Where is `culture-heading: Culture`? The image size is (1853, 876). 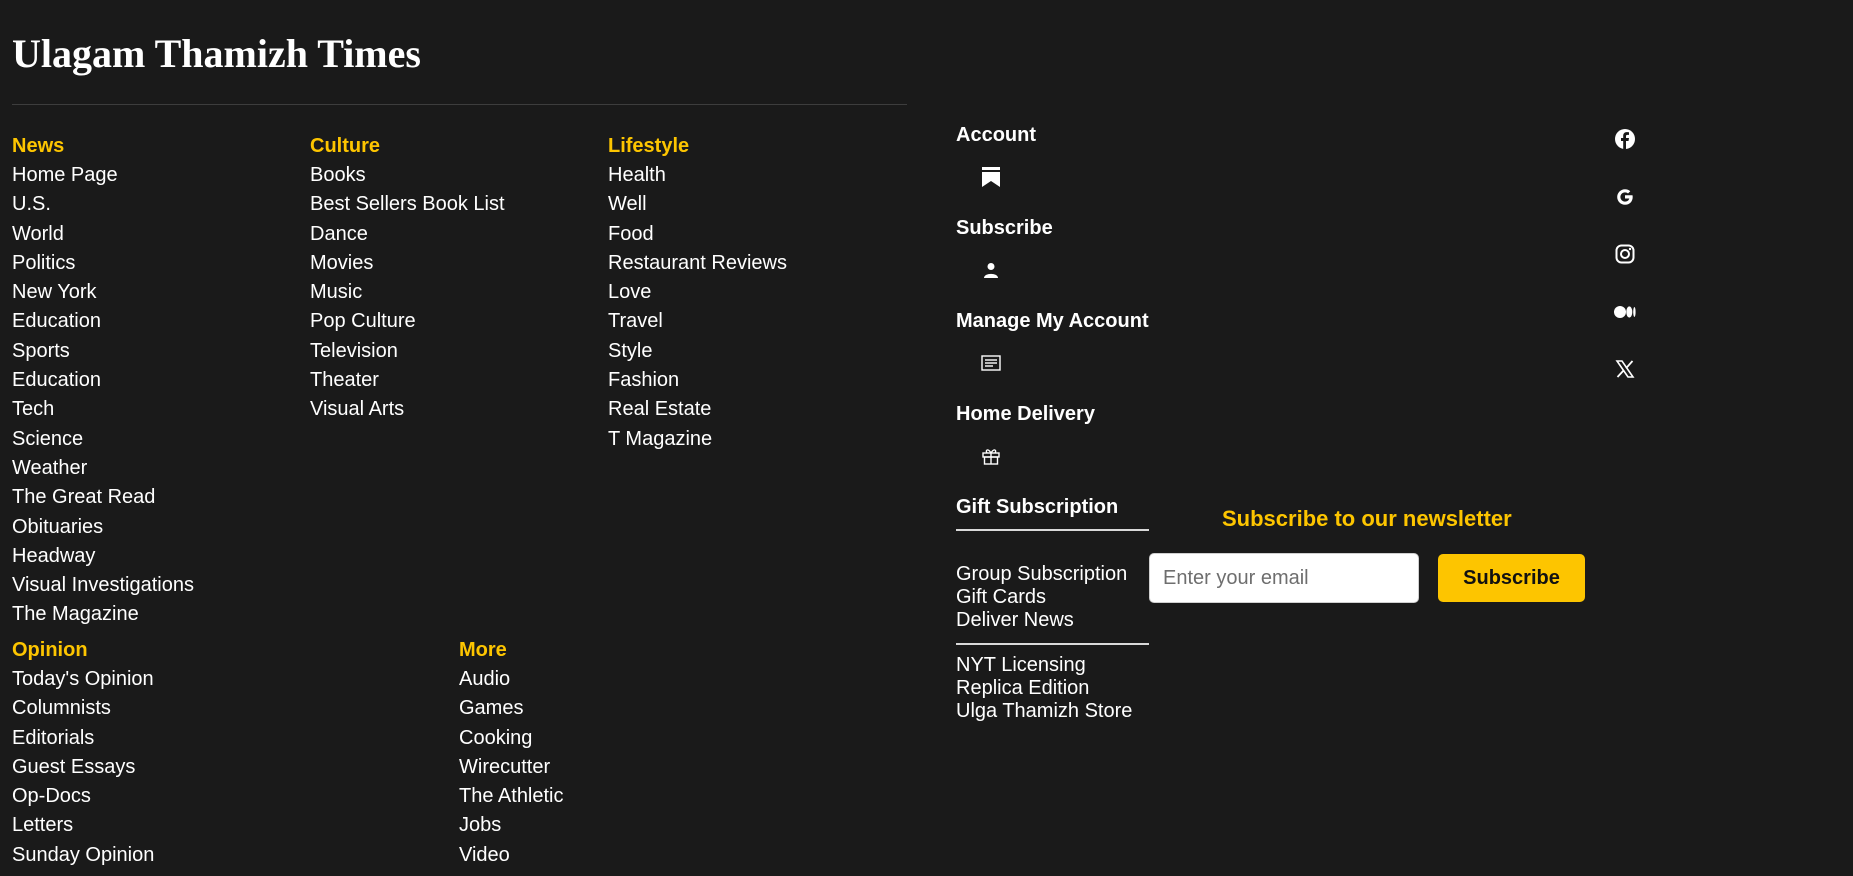
culture-heading: Culture is located at coordinates (407, 146).